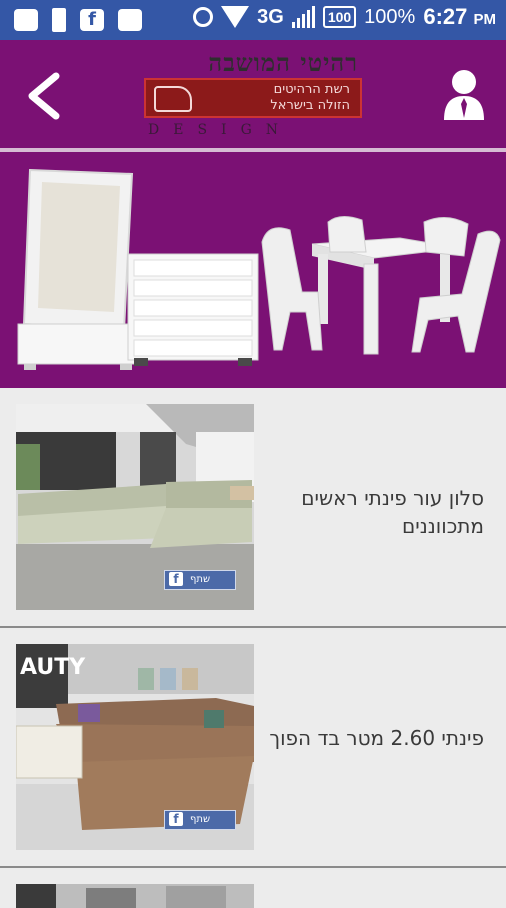 Image resolution: width=506 pixels, height=908 pixels. Describe the element at coordinates (253, 20) in the screenshot. I see `status-bar: f 3G 100 100% 6:27 PM` at that location.